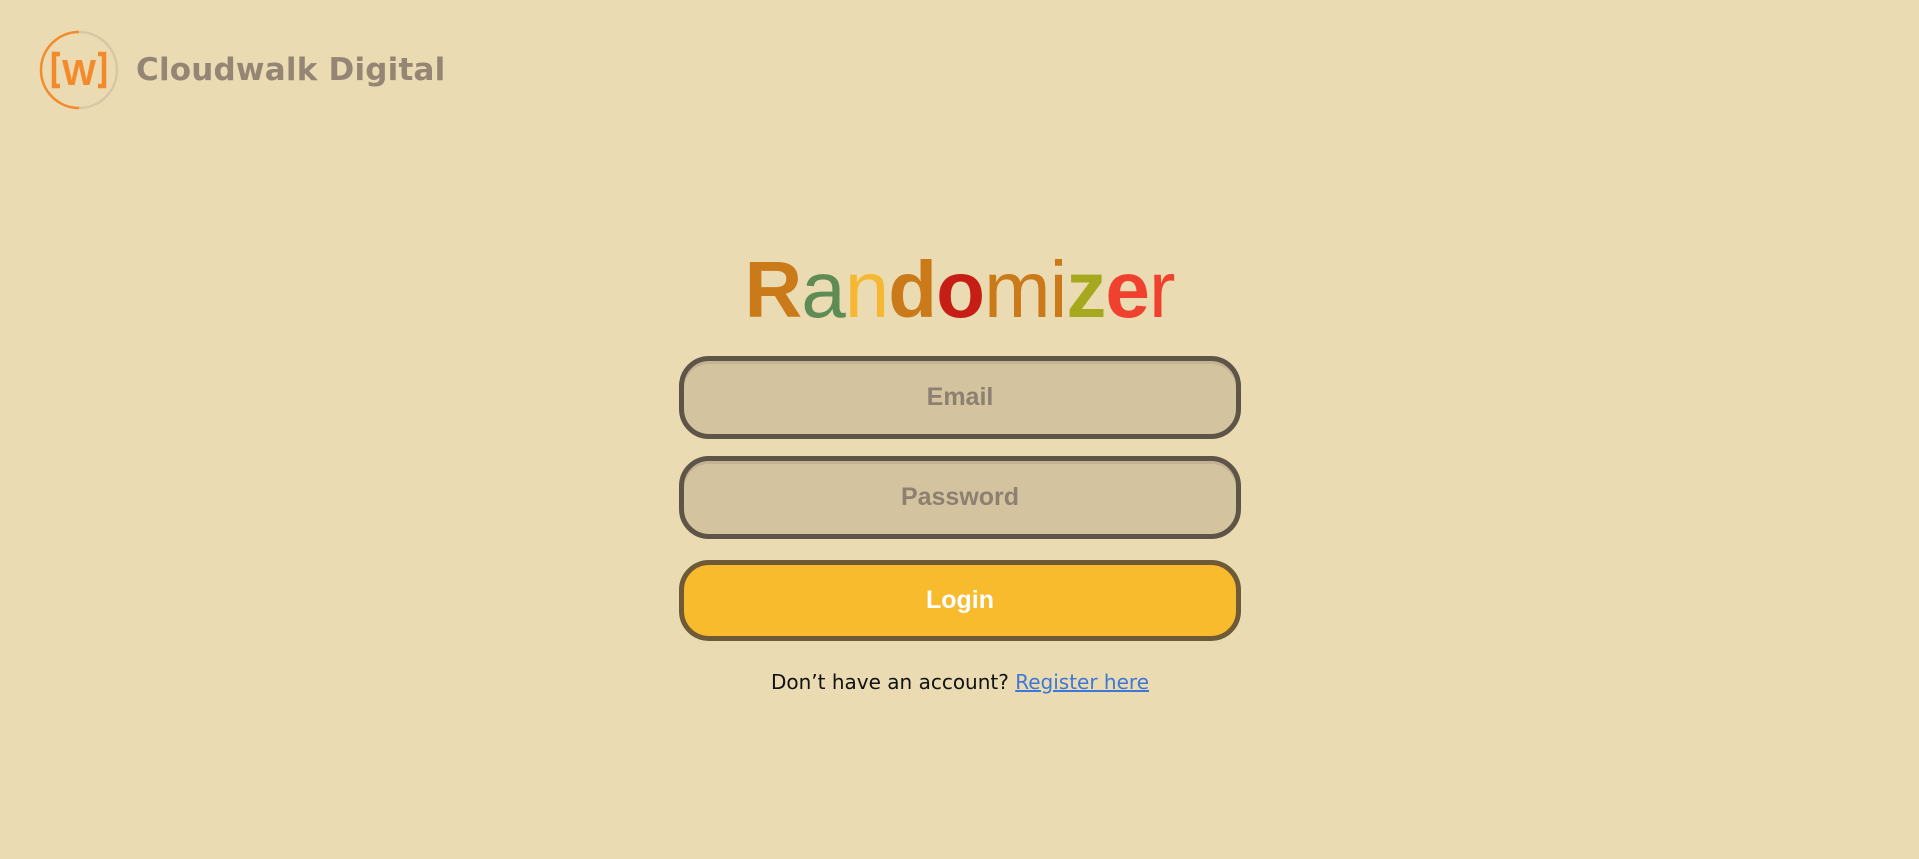 The image size is (1919, 859). Describe the element at coordinates (1086, 289) in the screenshot. I see `title-letter: z` at that location.